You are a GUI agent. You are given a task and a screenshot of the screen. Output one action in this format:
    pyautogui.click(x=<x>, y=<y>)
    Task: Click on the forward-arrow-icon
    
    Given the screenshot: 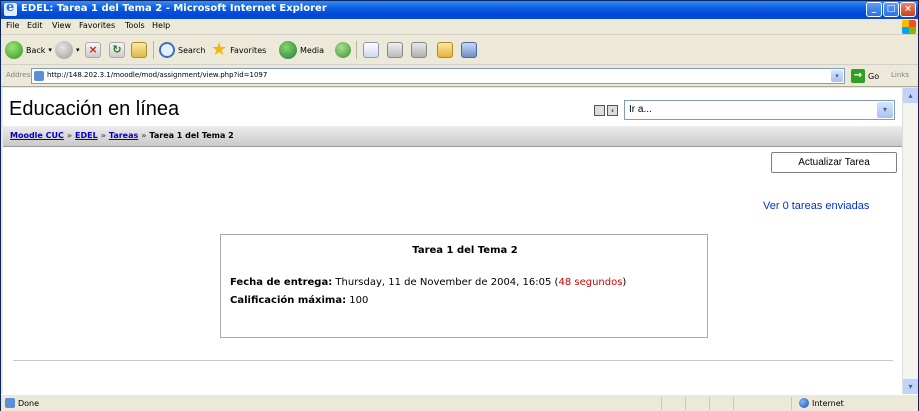 What is the action you would take?
    pyautogui.click(x=64, y=50)
    